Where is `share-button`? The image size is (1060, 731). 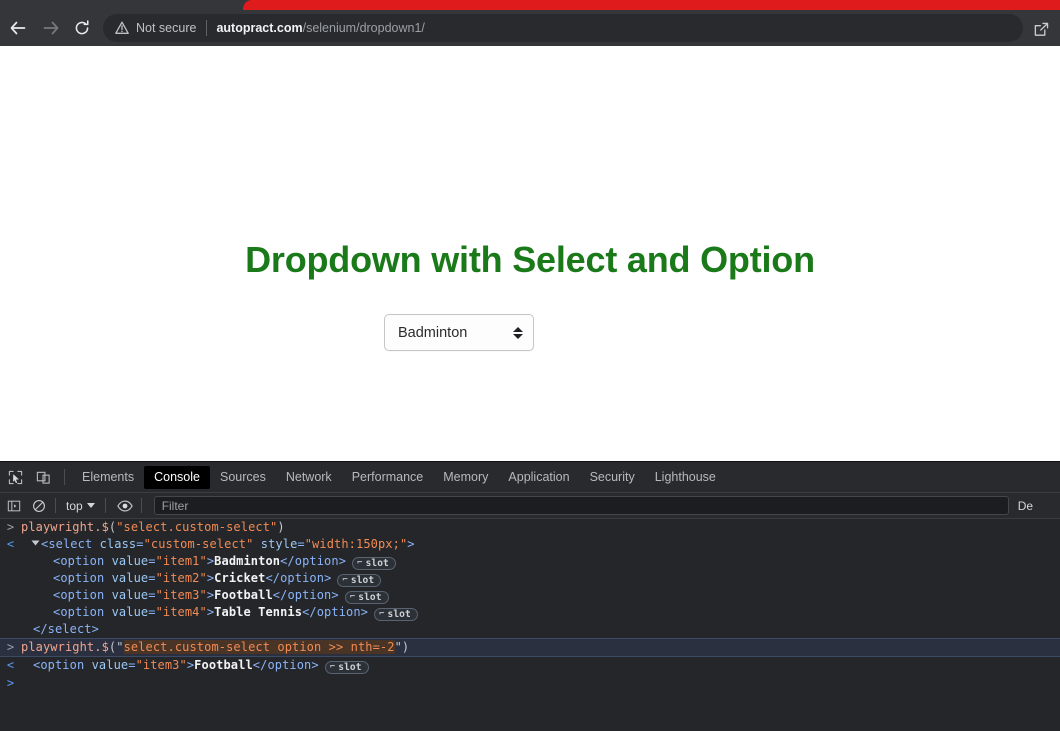
share-button is located at coordinates (1041, 29).